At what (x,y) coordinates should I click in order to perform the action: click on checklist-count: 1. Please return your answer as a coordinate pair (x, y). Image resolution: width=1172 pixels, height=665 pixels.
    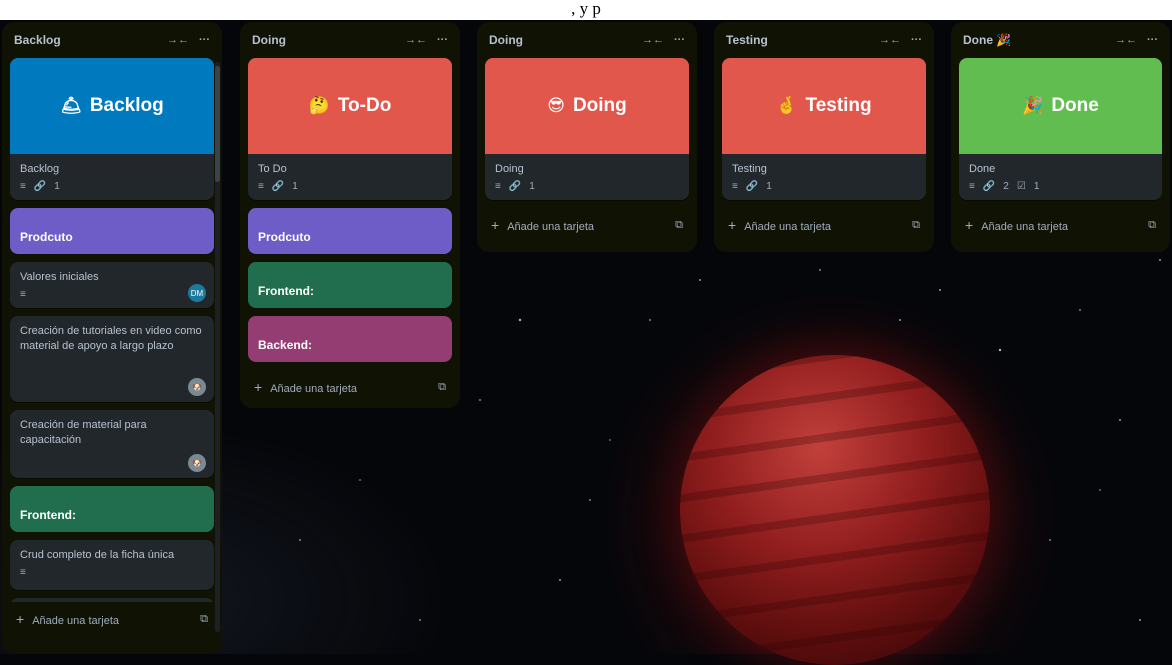
    Looking at the image, I should click on (1036, 186).